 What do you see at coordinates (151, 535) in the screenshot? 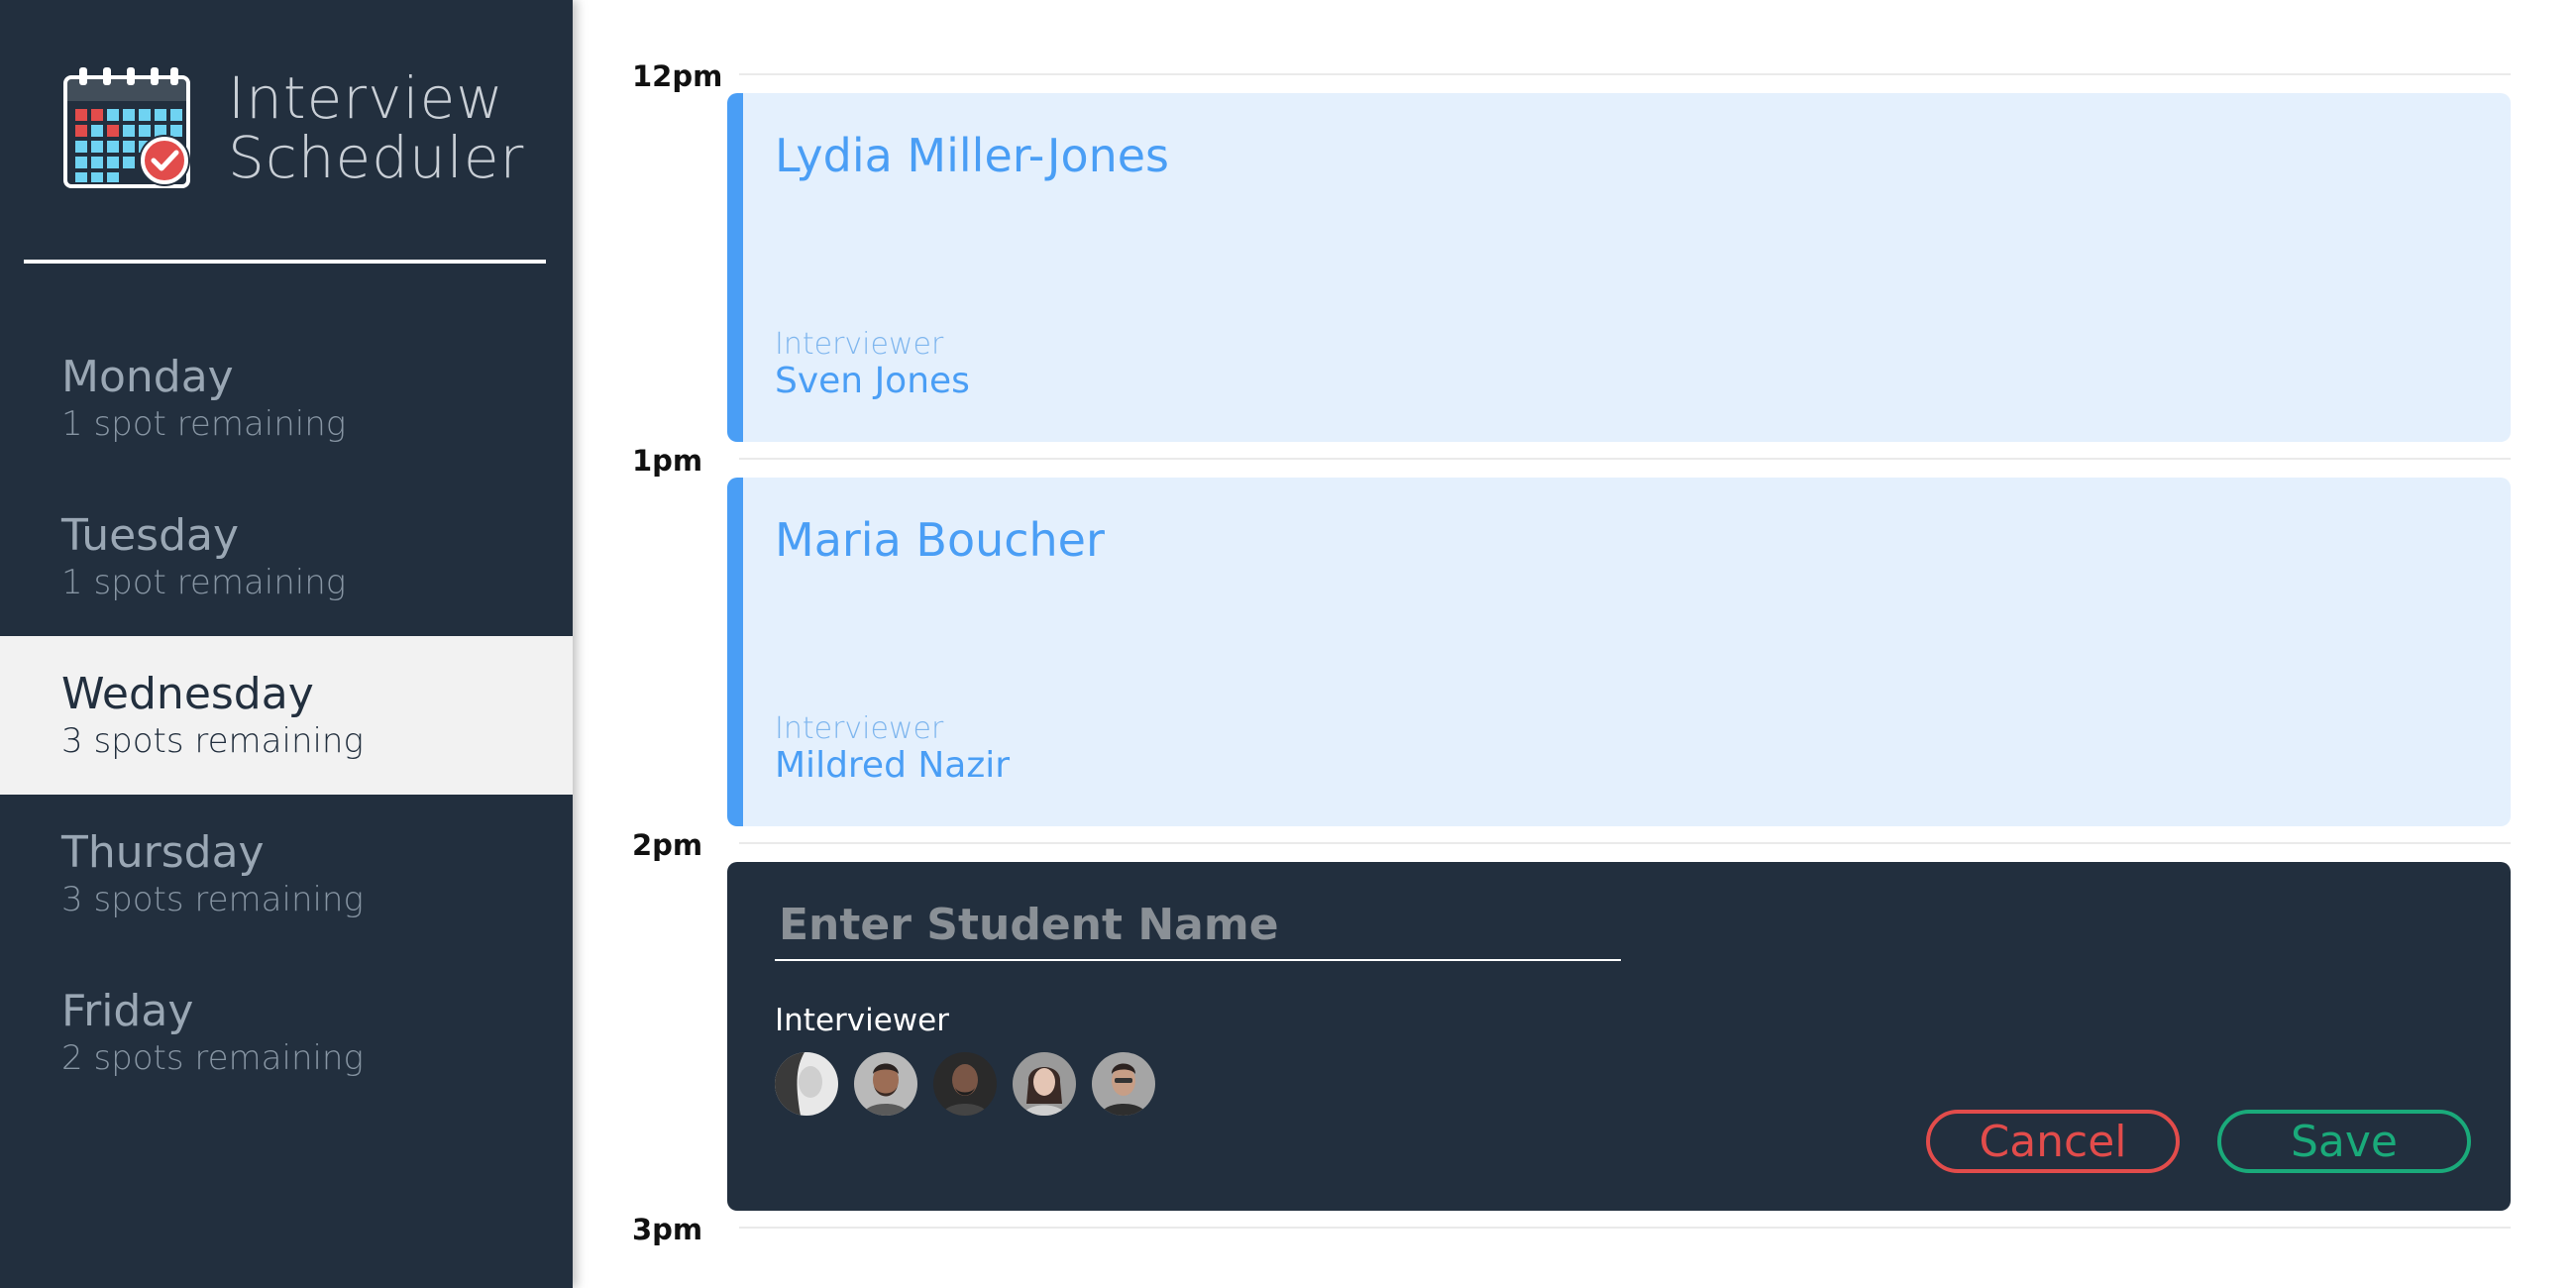
I see `day-name: Tuesday` at bounding box center [151, 535].